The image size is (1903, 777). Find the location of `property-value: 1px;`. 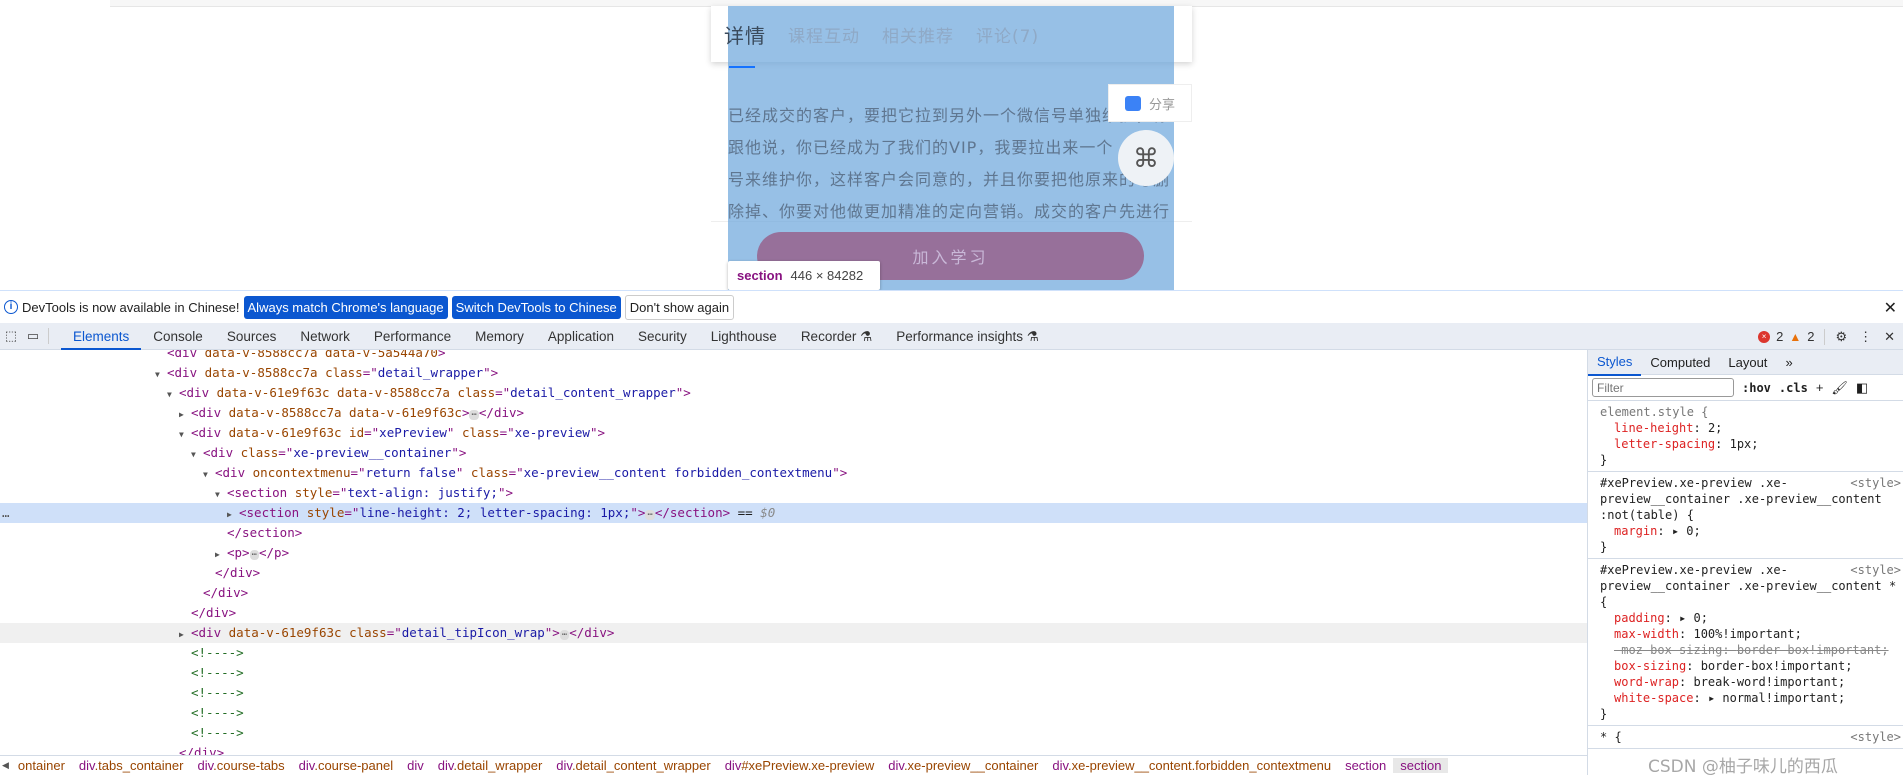

property-value: 1px; is located at coordinates (1744, 444).